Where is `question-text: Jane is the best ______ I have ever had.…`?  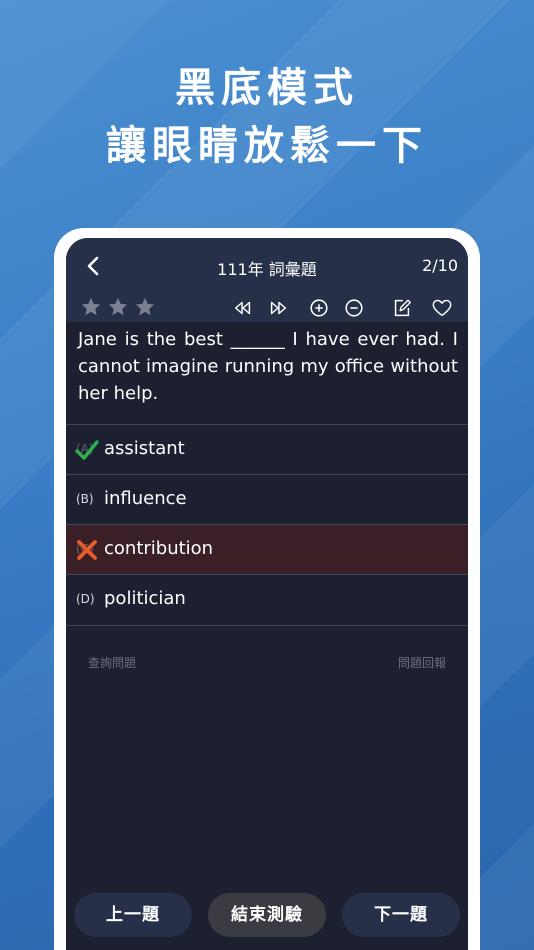
question-text: Jane is the best ______ I have ever had.… is located at coordinates (268, 366).